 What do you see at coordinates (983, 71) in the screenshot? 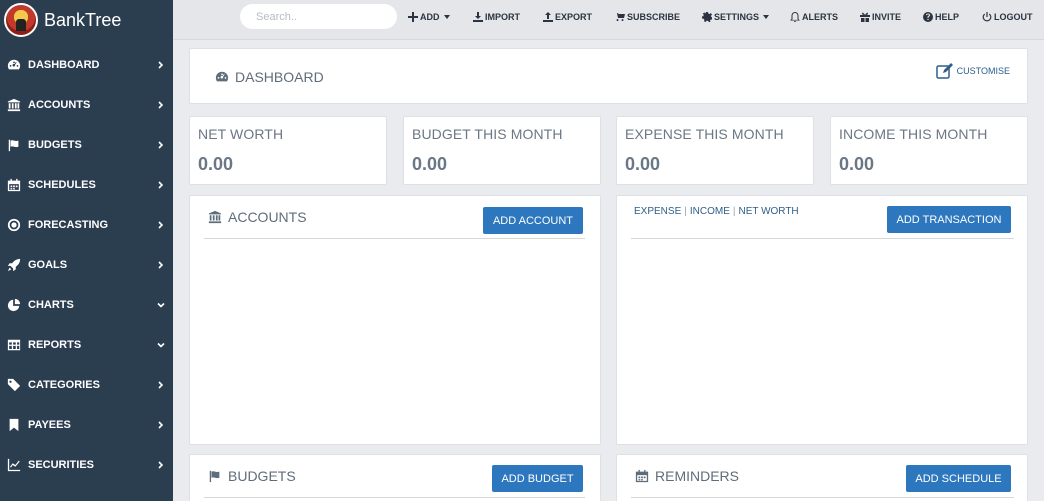
I see `customise-label: CUSTOMISE` at bounding box center [983, 71].